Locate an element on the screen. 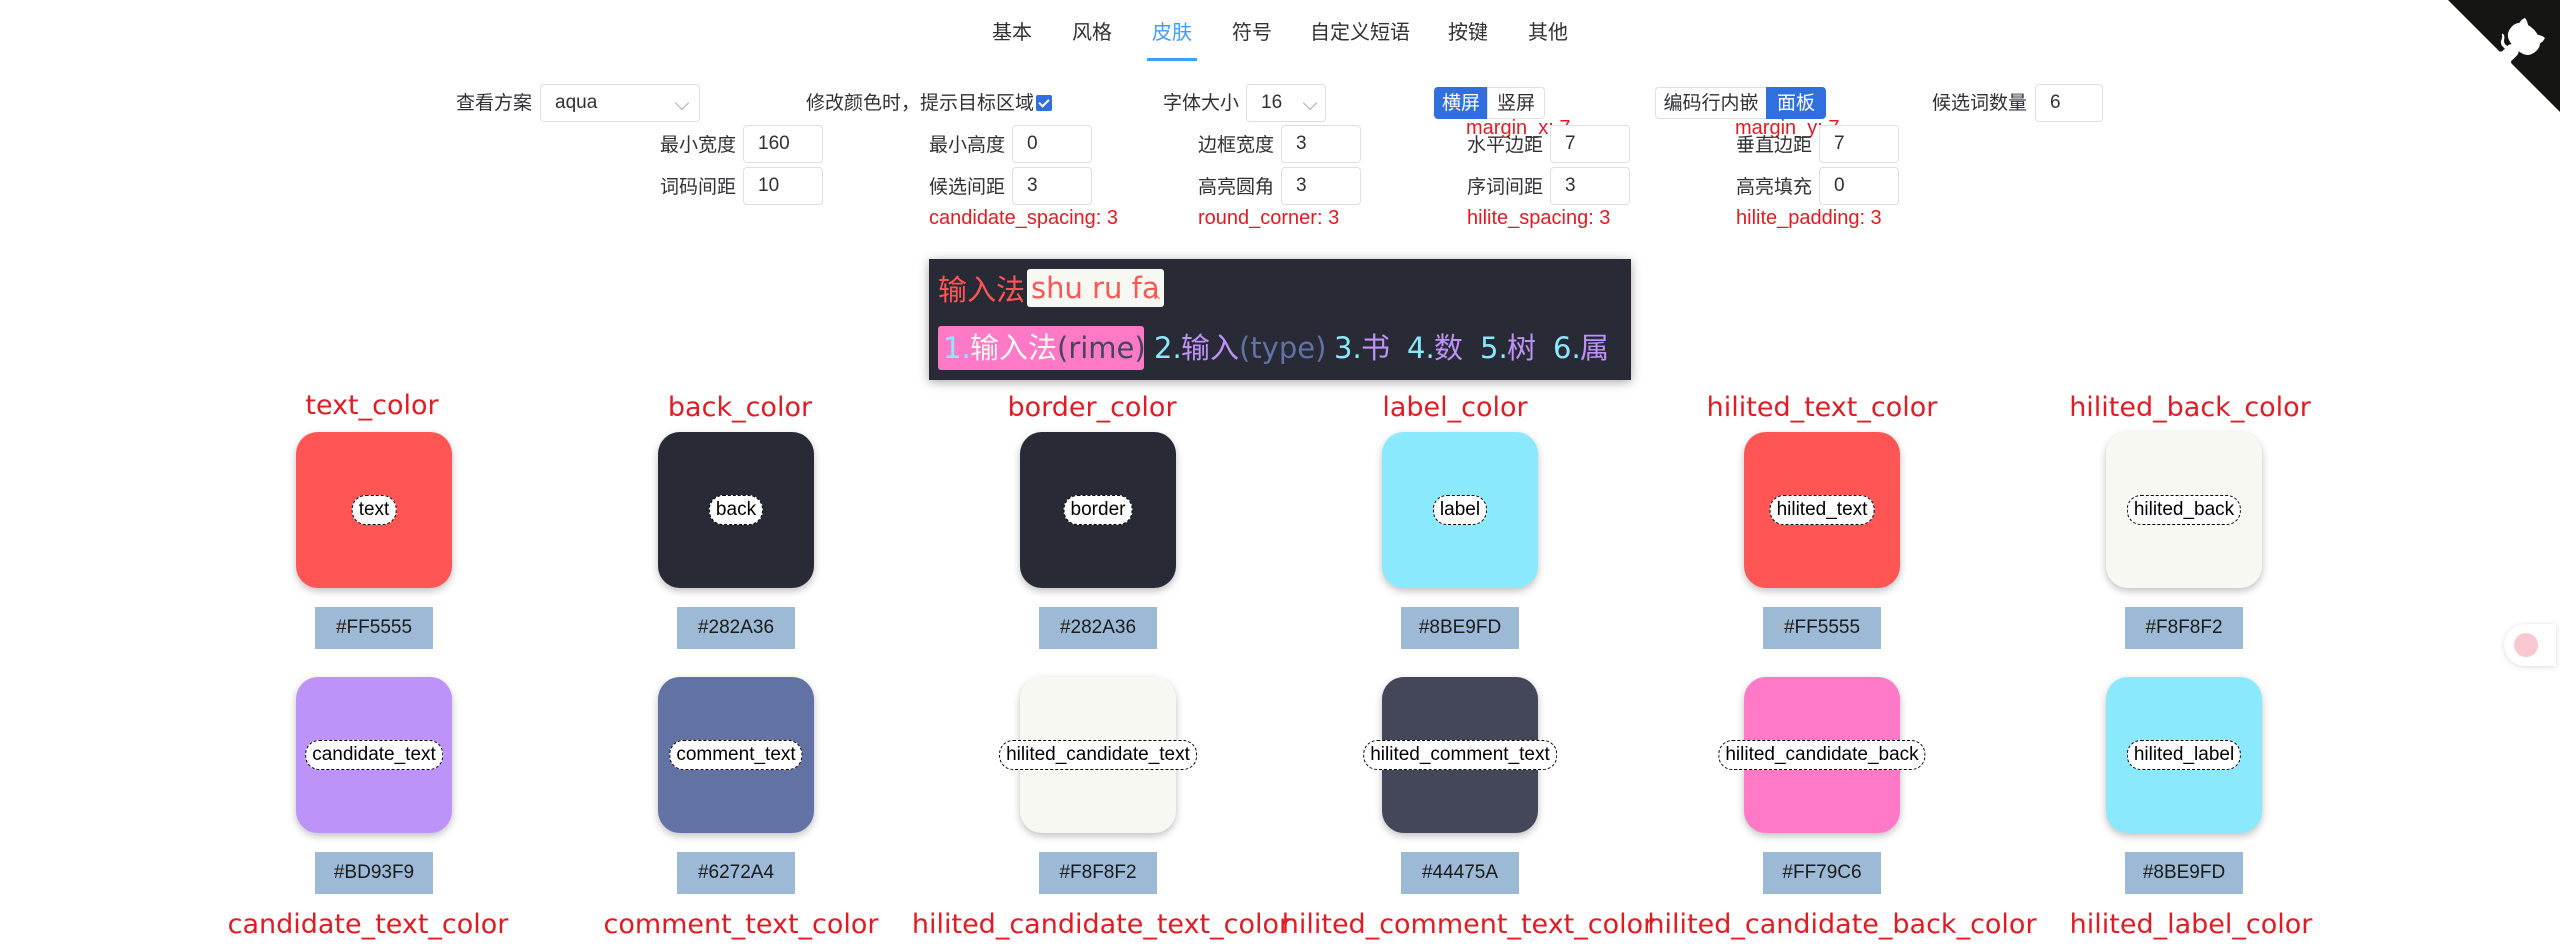 The width and height of the screenshot is (2560, 947). translate-icon is located at coordinates (2530, 645).